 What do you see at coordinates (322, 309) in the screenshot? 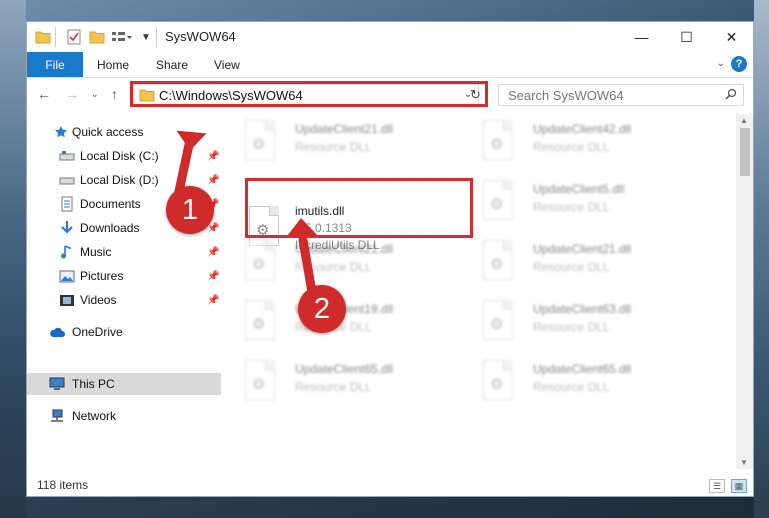
I see `step-2-badge: 2` at bounding box center [322, 309].